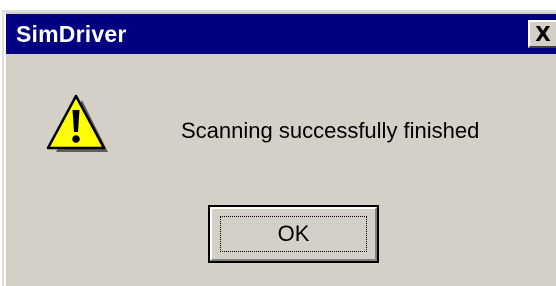  Describe the element at coordinates (330, 130) in the screenshot. I see `dialog-message: Scanning successfully finished` at that location.